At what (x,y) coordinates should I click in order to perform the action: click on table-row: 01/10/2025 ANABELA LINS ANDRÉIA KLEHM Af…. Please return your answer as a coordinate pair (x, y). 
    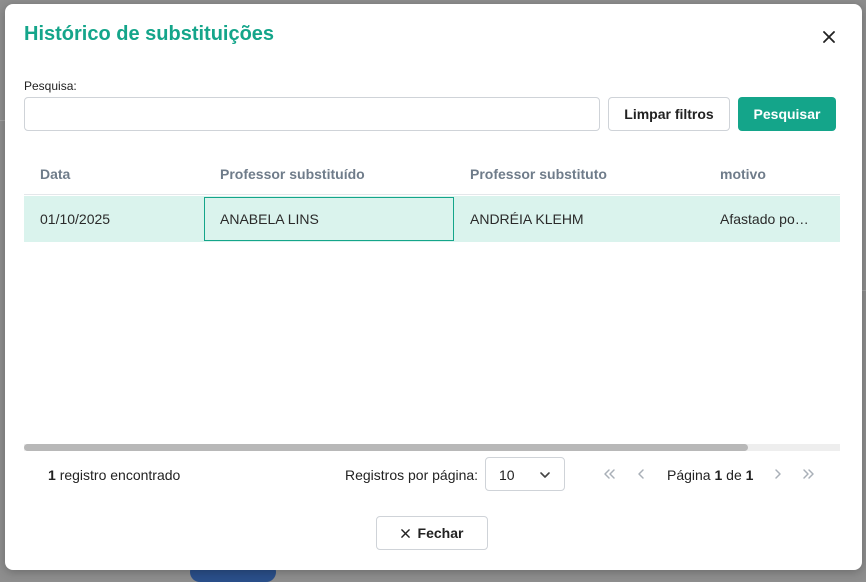
    Looking at the image, I should click on (432, 219).